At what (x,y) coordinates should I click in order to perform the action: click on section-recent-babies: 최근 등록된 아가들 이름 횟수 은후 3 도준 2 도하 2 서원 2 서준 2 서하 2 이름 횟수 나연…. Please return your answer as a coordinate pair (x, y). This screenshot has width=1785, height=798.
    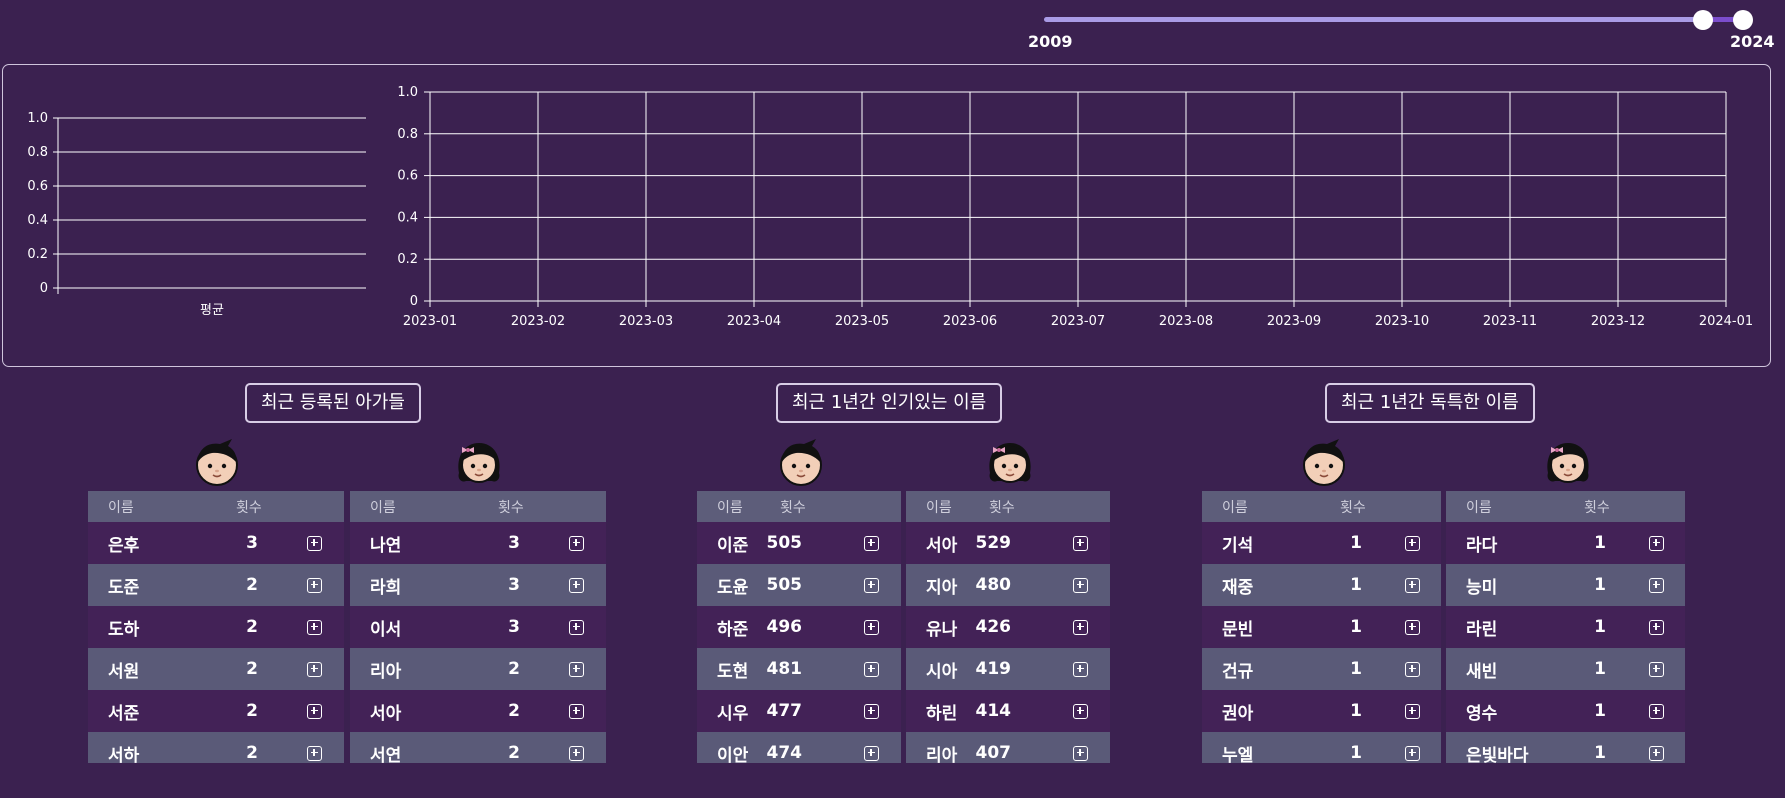
    Looking at the image, I should click on (348, 573).